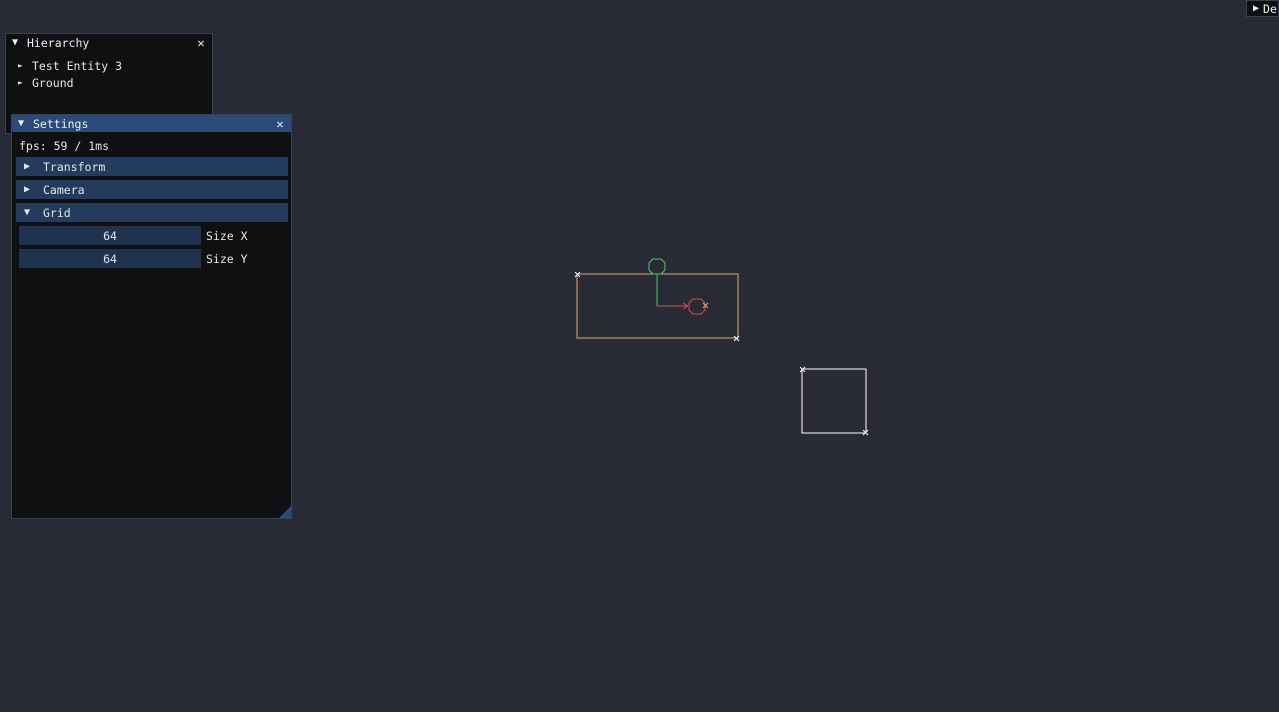  I want to click on grid-size-y-label: Size Y, so click(227, 258).